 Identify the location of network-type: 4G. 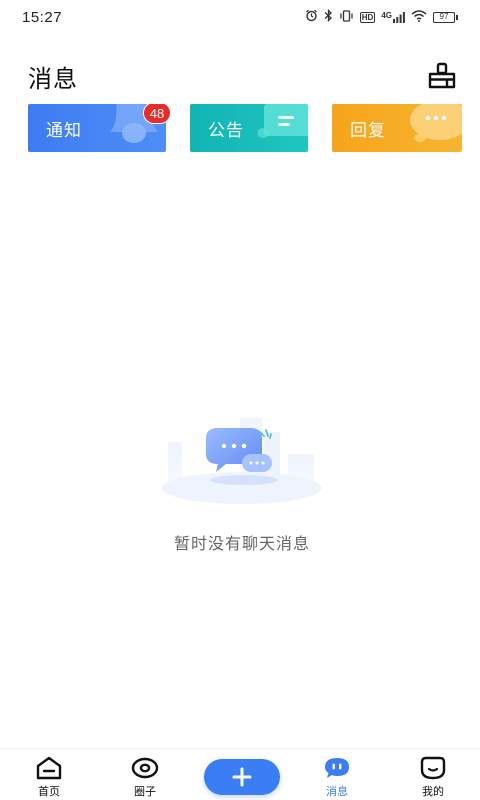
(386, 15).